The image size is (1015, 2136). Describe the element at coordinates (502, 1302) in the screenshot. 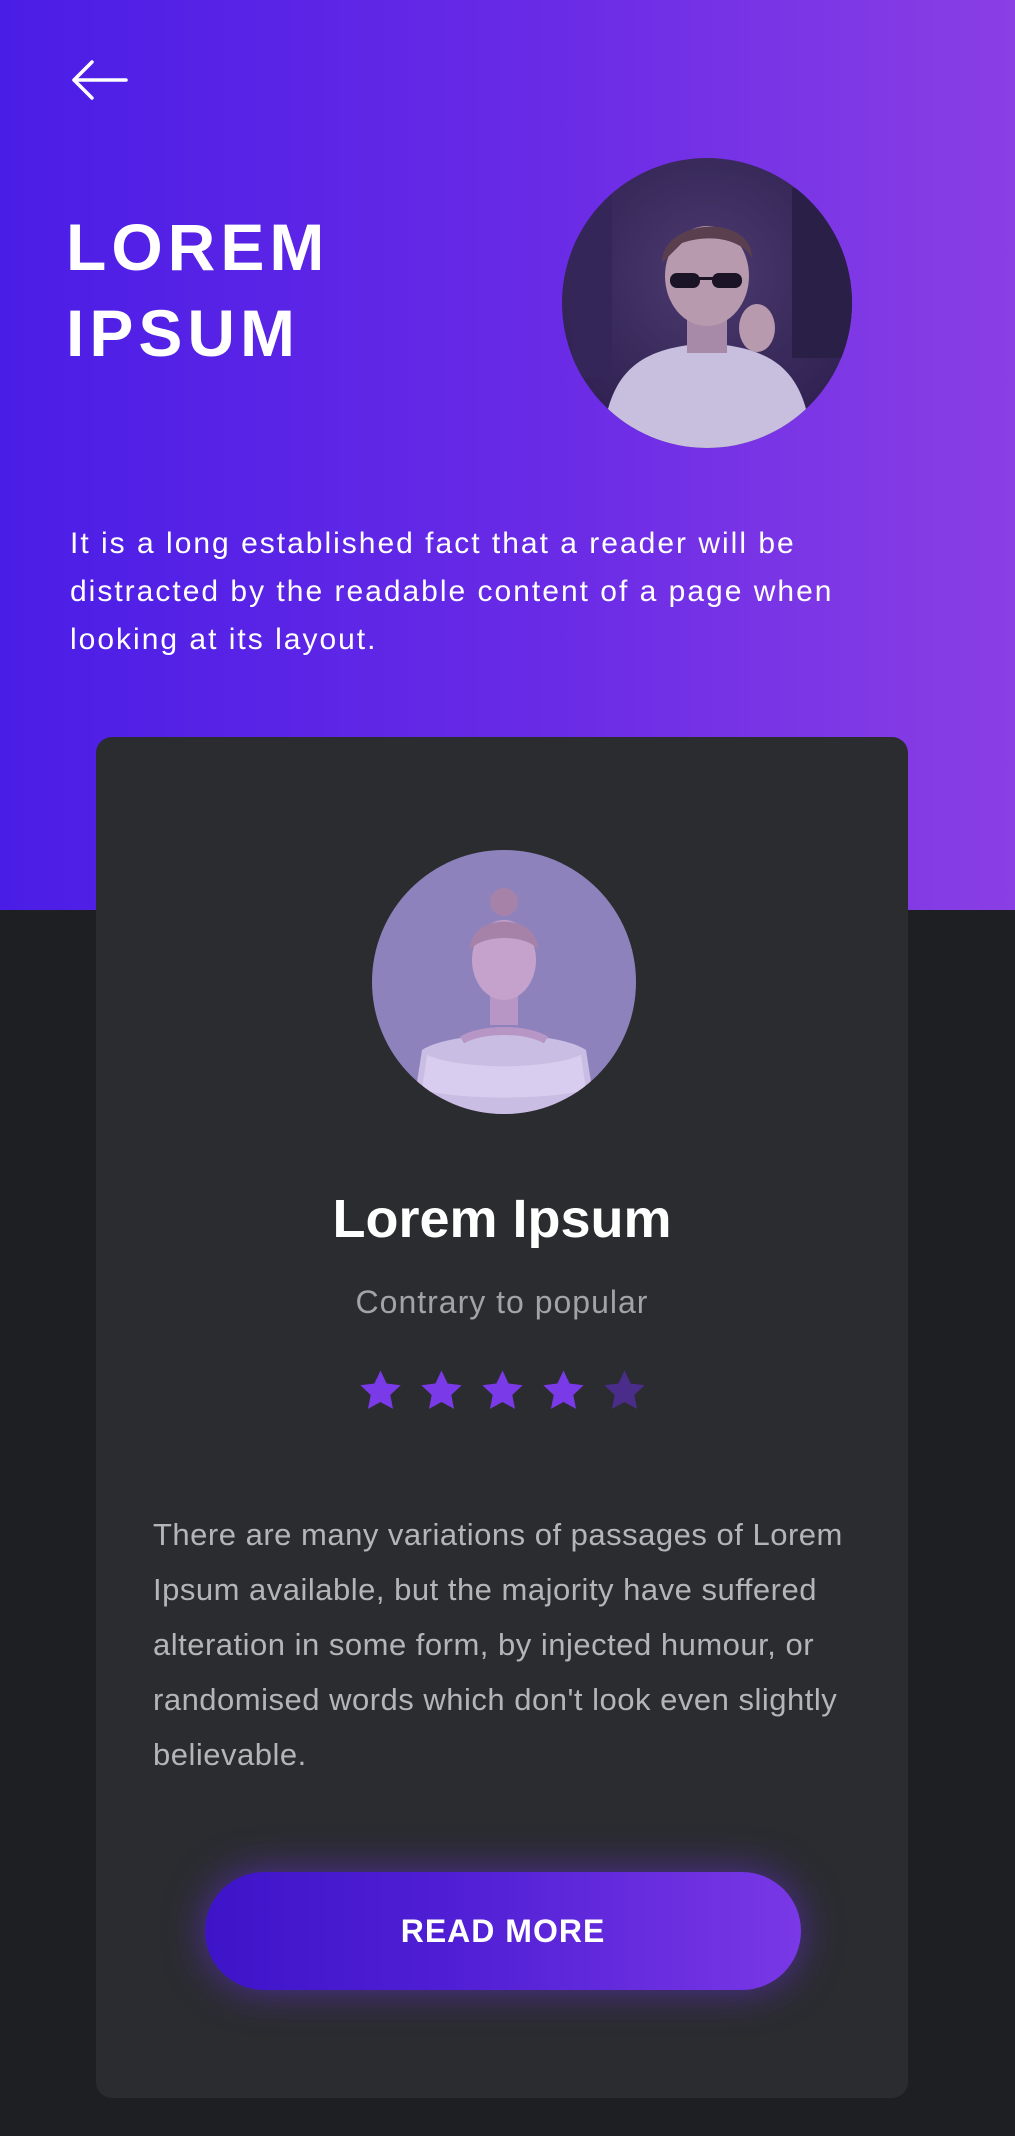

I see `card-subtitle: Contrary to popular` at that location.